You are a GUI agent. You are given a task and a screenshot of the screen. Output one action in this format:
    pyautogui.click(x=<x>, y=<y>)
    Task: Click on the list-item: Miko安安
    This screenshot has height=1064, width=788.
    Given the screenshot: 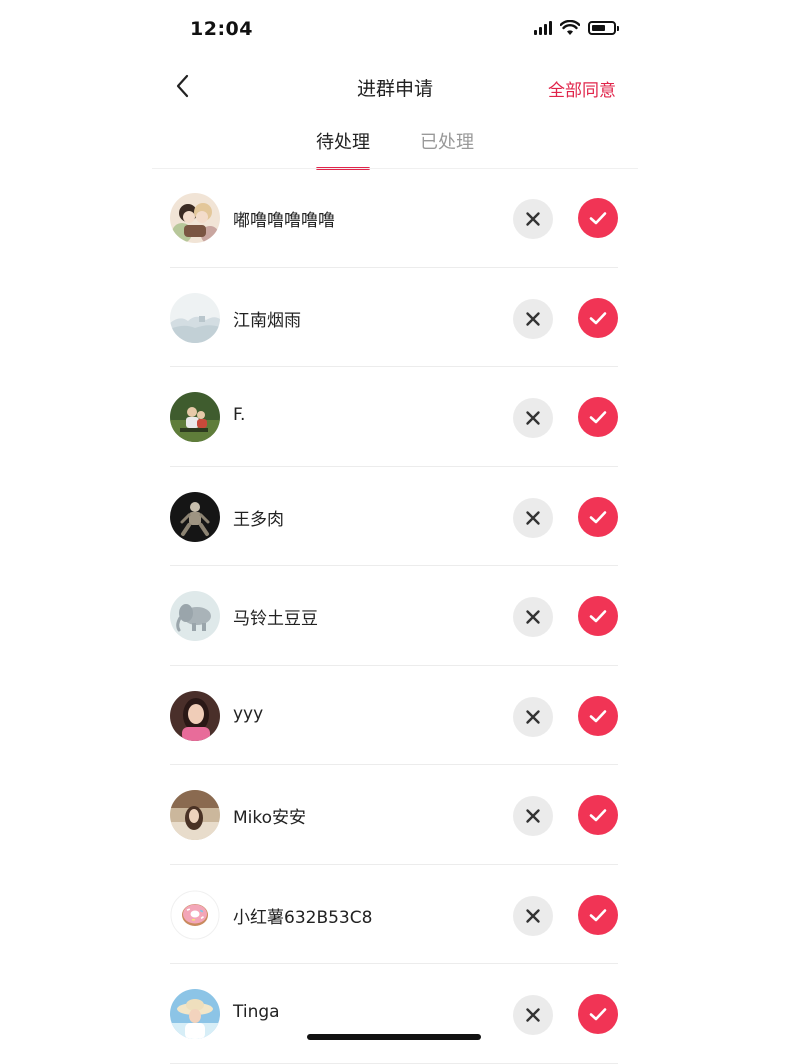 What is the action you would take?
    pyautogui.click(x=395, y=815)
    